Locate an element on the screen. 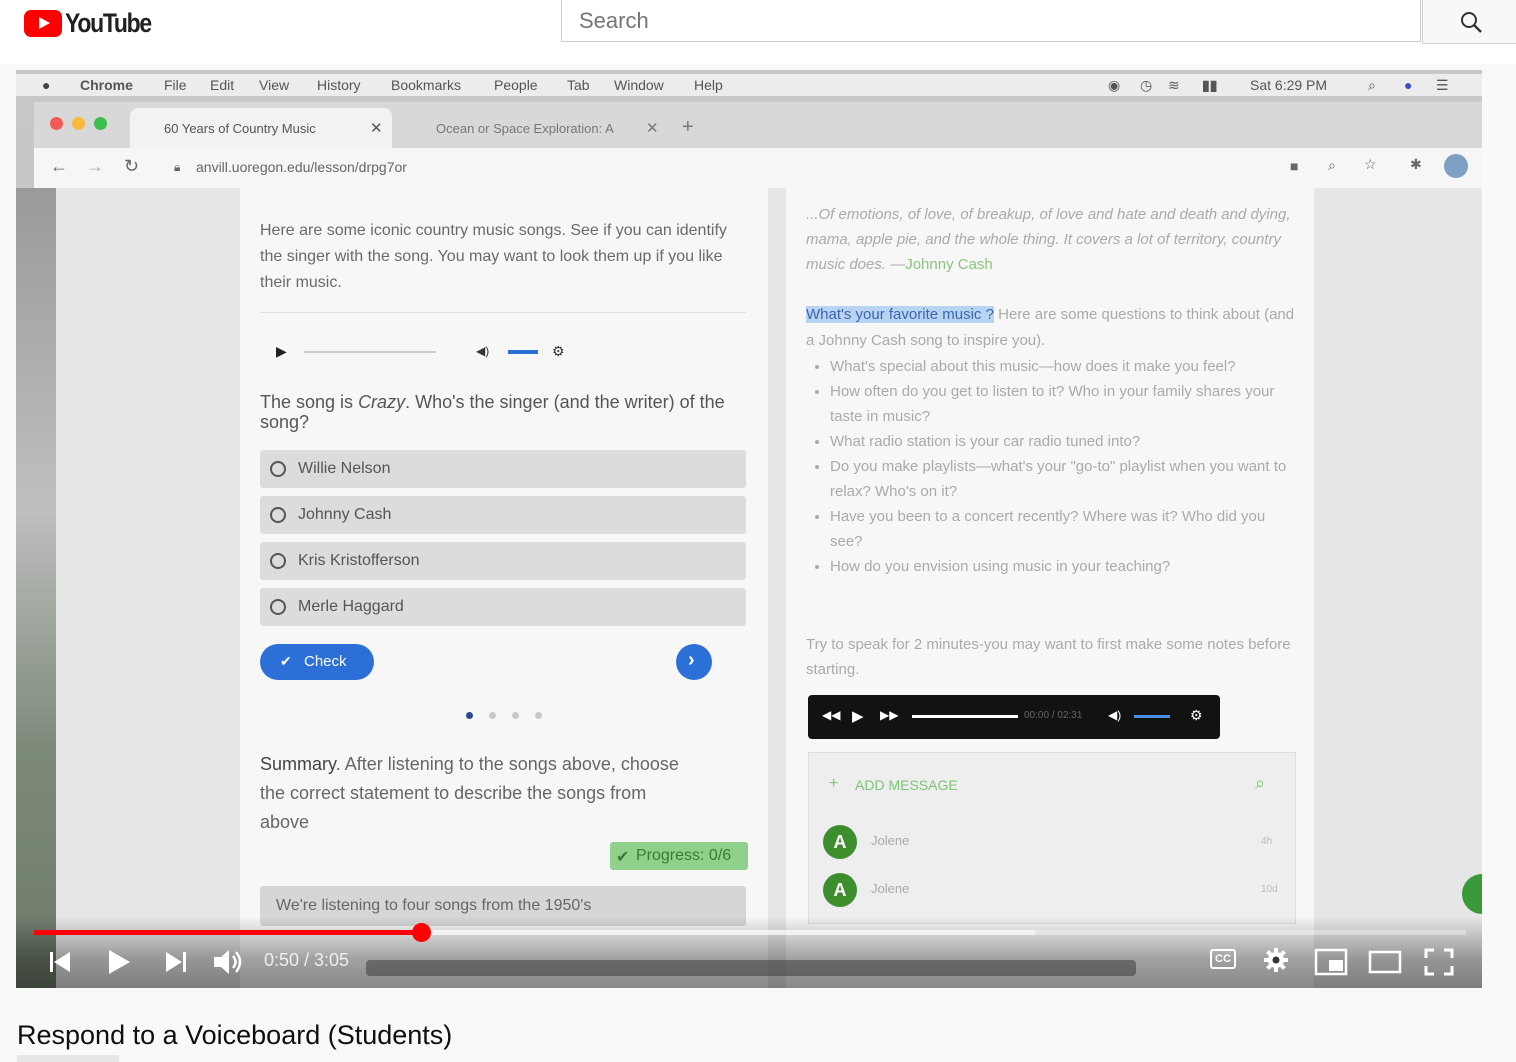  settings-icon is located at coordinates (1276, 960).